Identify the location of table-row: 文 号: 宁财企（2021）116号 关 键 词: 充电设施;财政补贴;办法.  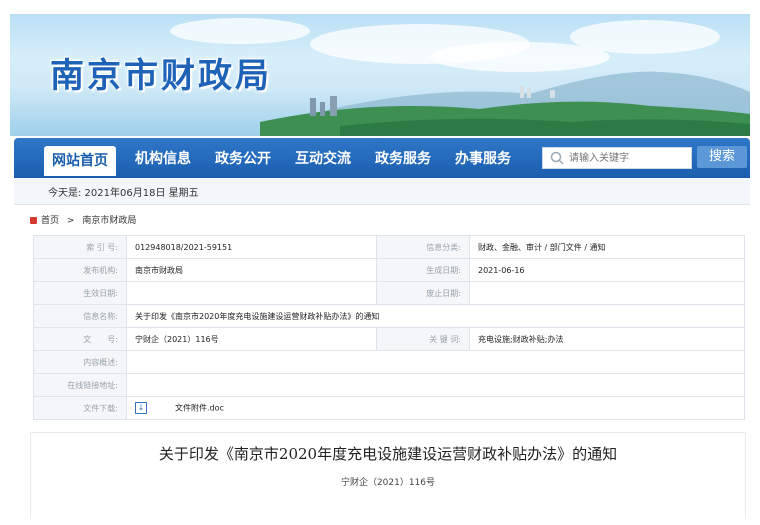
(389, 339).